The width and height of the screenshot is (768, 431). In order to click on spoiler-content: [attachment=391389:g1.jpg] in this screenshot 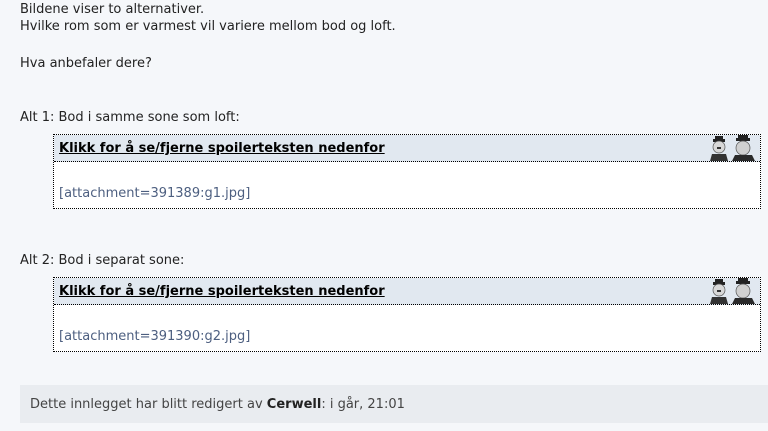, I will do `click(407, 185)`.